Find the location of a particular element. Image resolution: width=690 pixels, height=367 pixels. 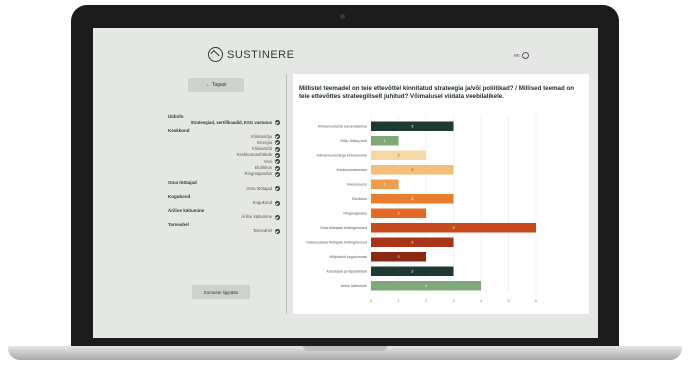

sidebar-item-label: Tarneahel is located at coordinates (262, 231).